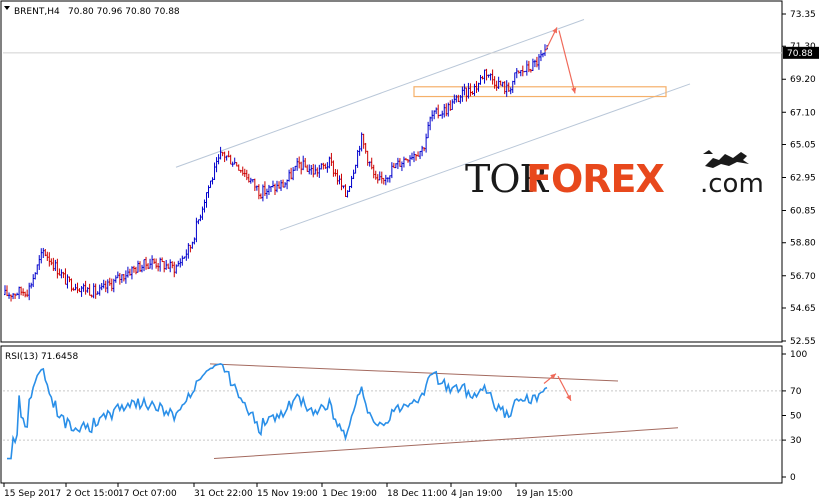 This screenshot has width=824, height=504. I want to click on rsi-tick-label: 0, so click(793, 478).